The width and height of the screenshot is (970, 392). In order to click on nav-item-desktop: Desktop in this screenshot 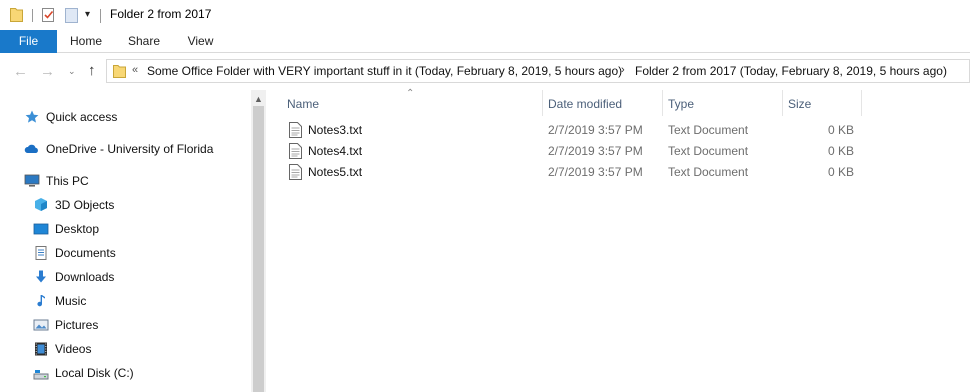, I will do `click(66, 229)`.